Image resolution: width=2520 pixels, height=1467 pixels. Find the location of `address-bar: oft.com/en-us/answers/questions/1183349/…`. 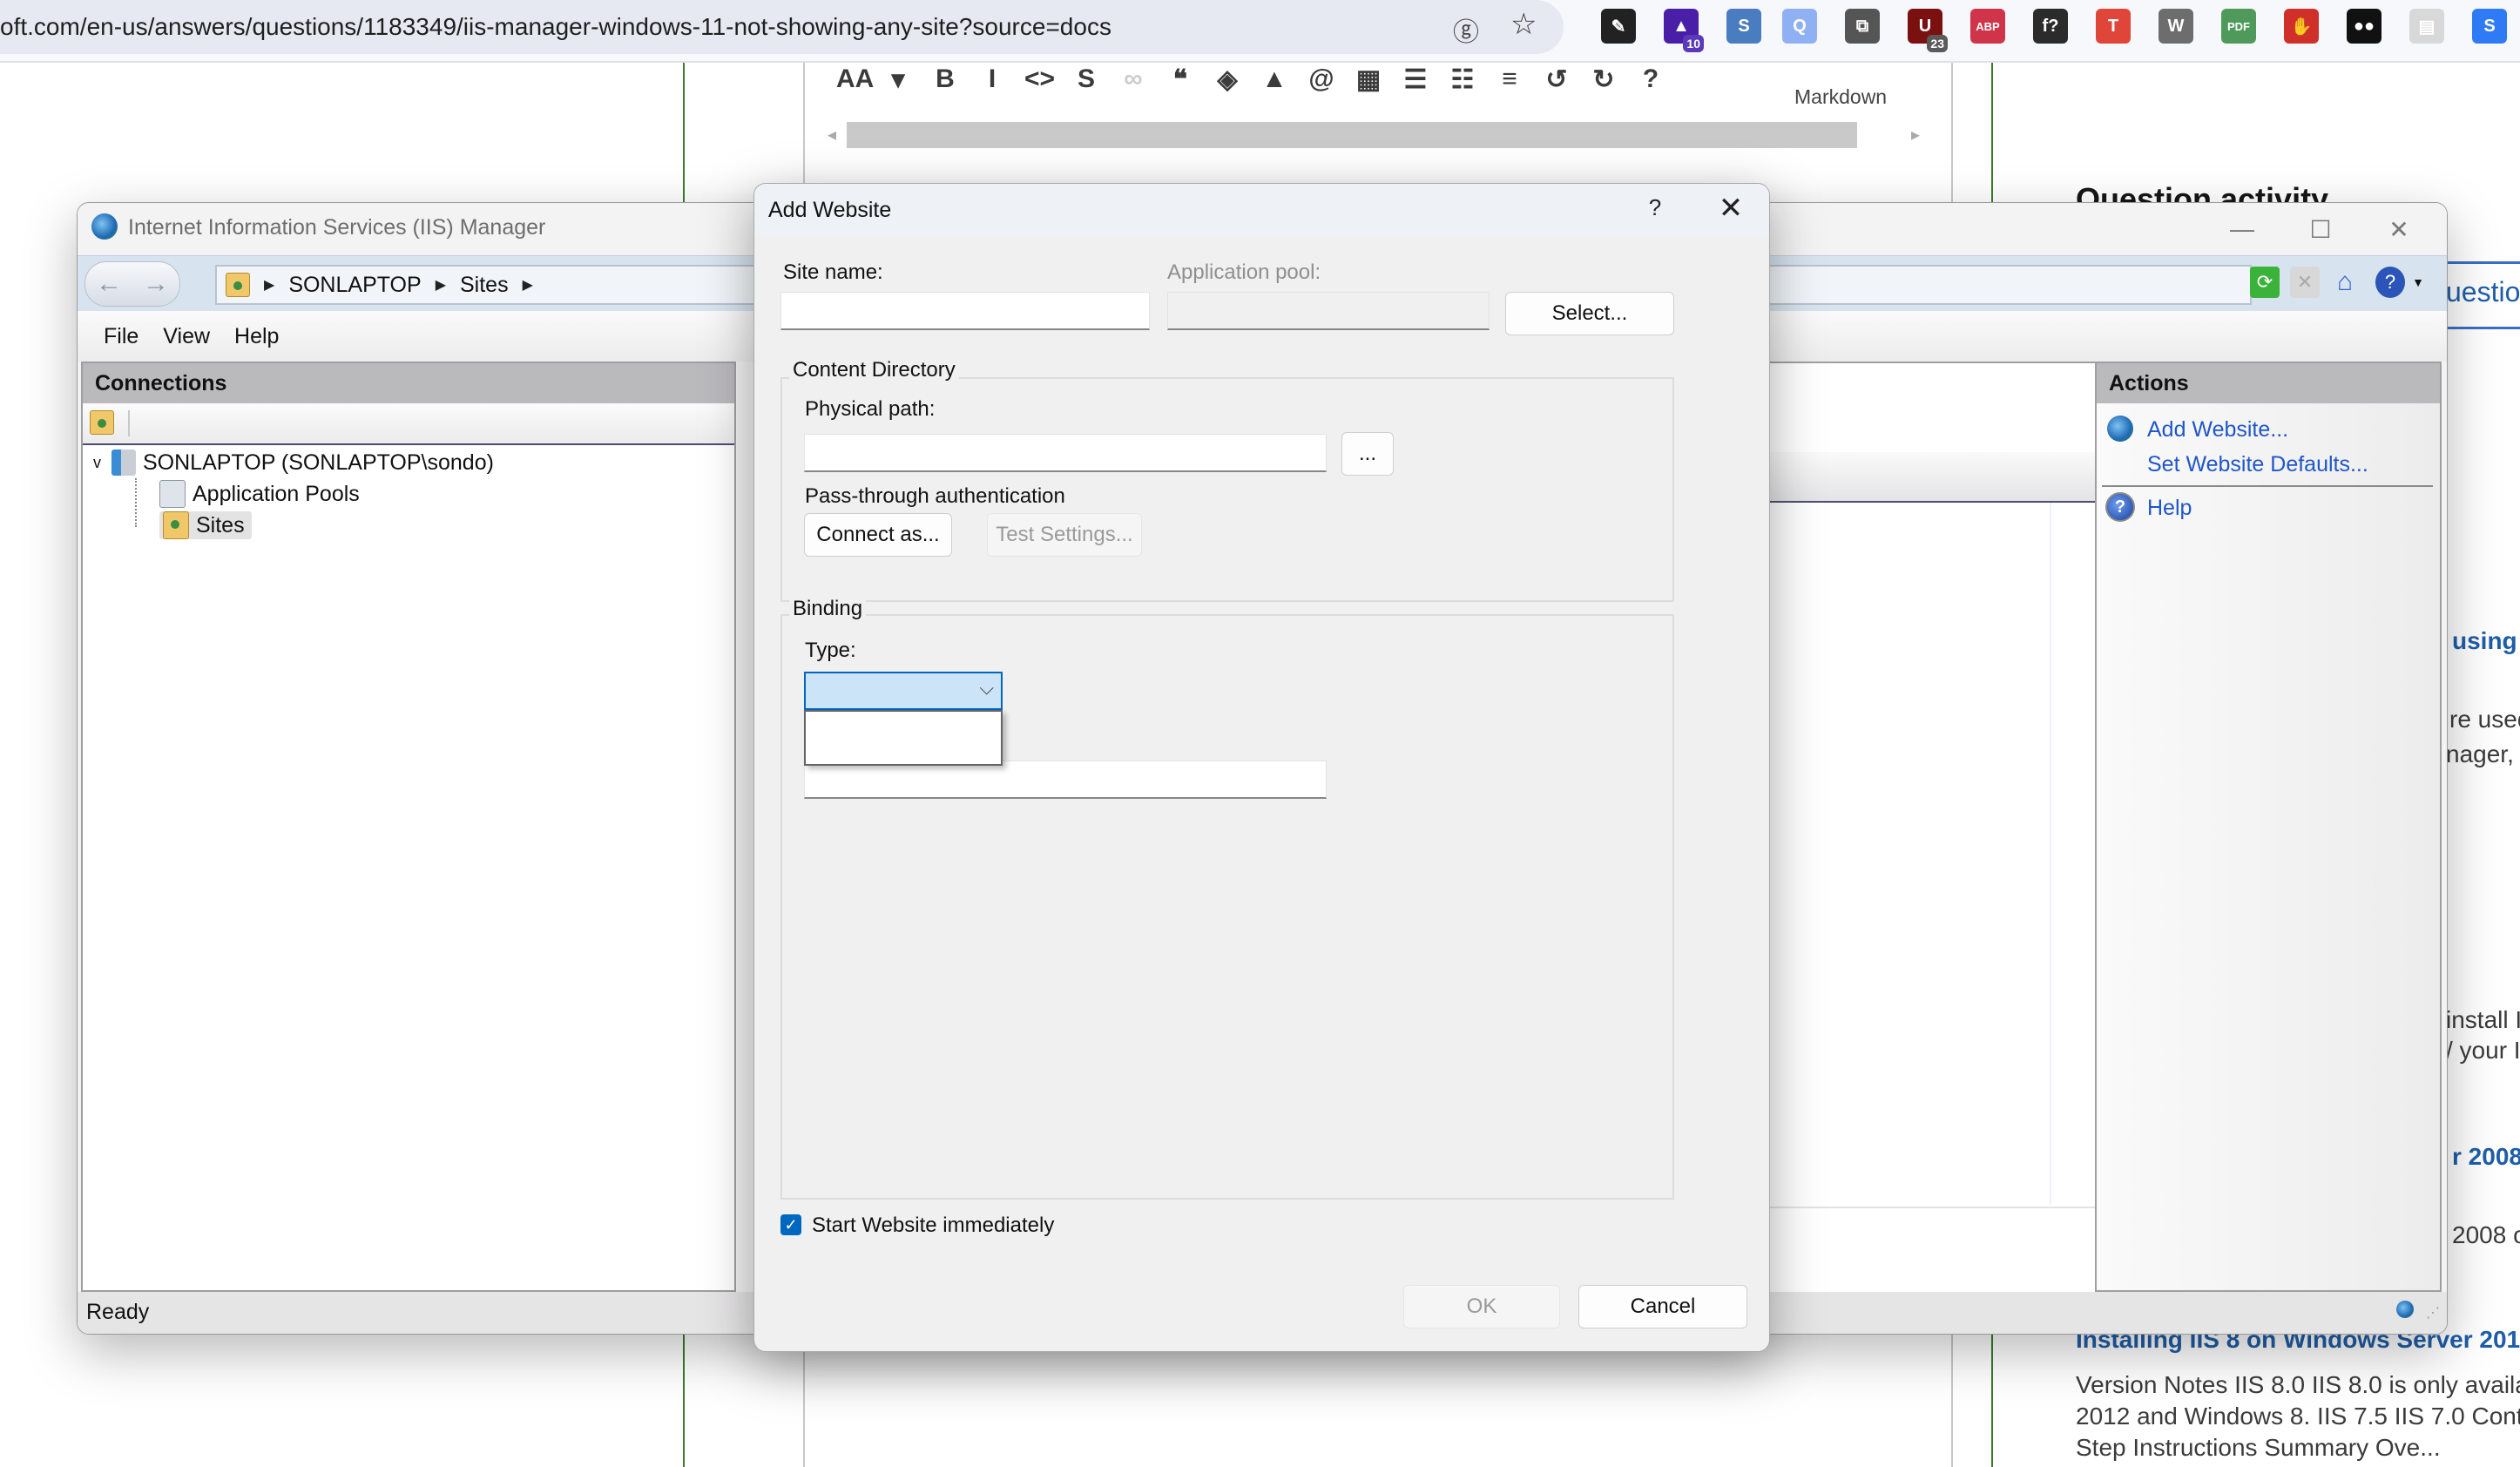

address-bar: oft.com/en-us/answers/questions/1183349/… is located at coordinates (782, 27).